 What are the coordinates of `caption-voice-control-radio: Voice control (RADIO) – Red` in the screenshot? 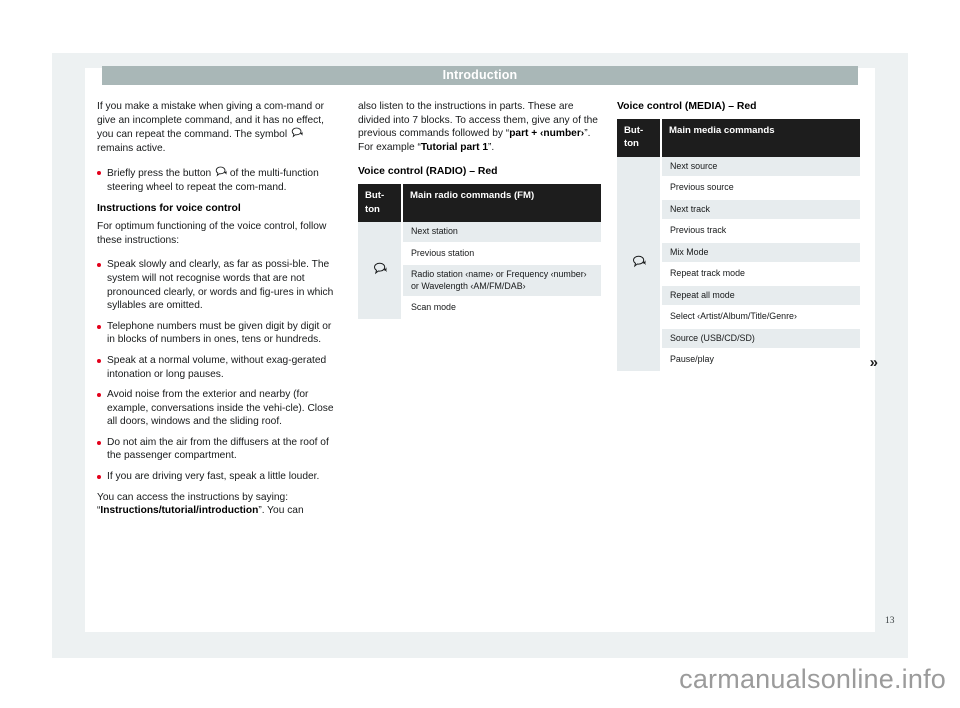 It's located at (428, 172).